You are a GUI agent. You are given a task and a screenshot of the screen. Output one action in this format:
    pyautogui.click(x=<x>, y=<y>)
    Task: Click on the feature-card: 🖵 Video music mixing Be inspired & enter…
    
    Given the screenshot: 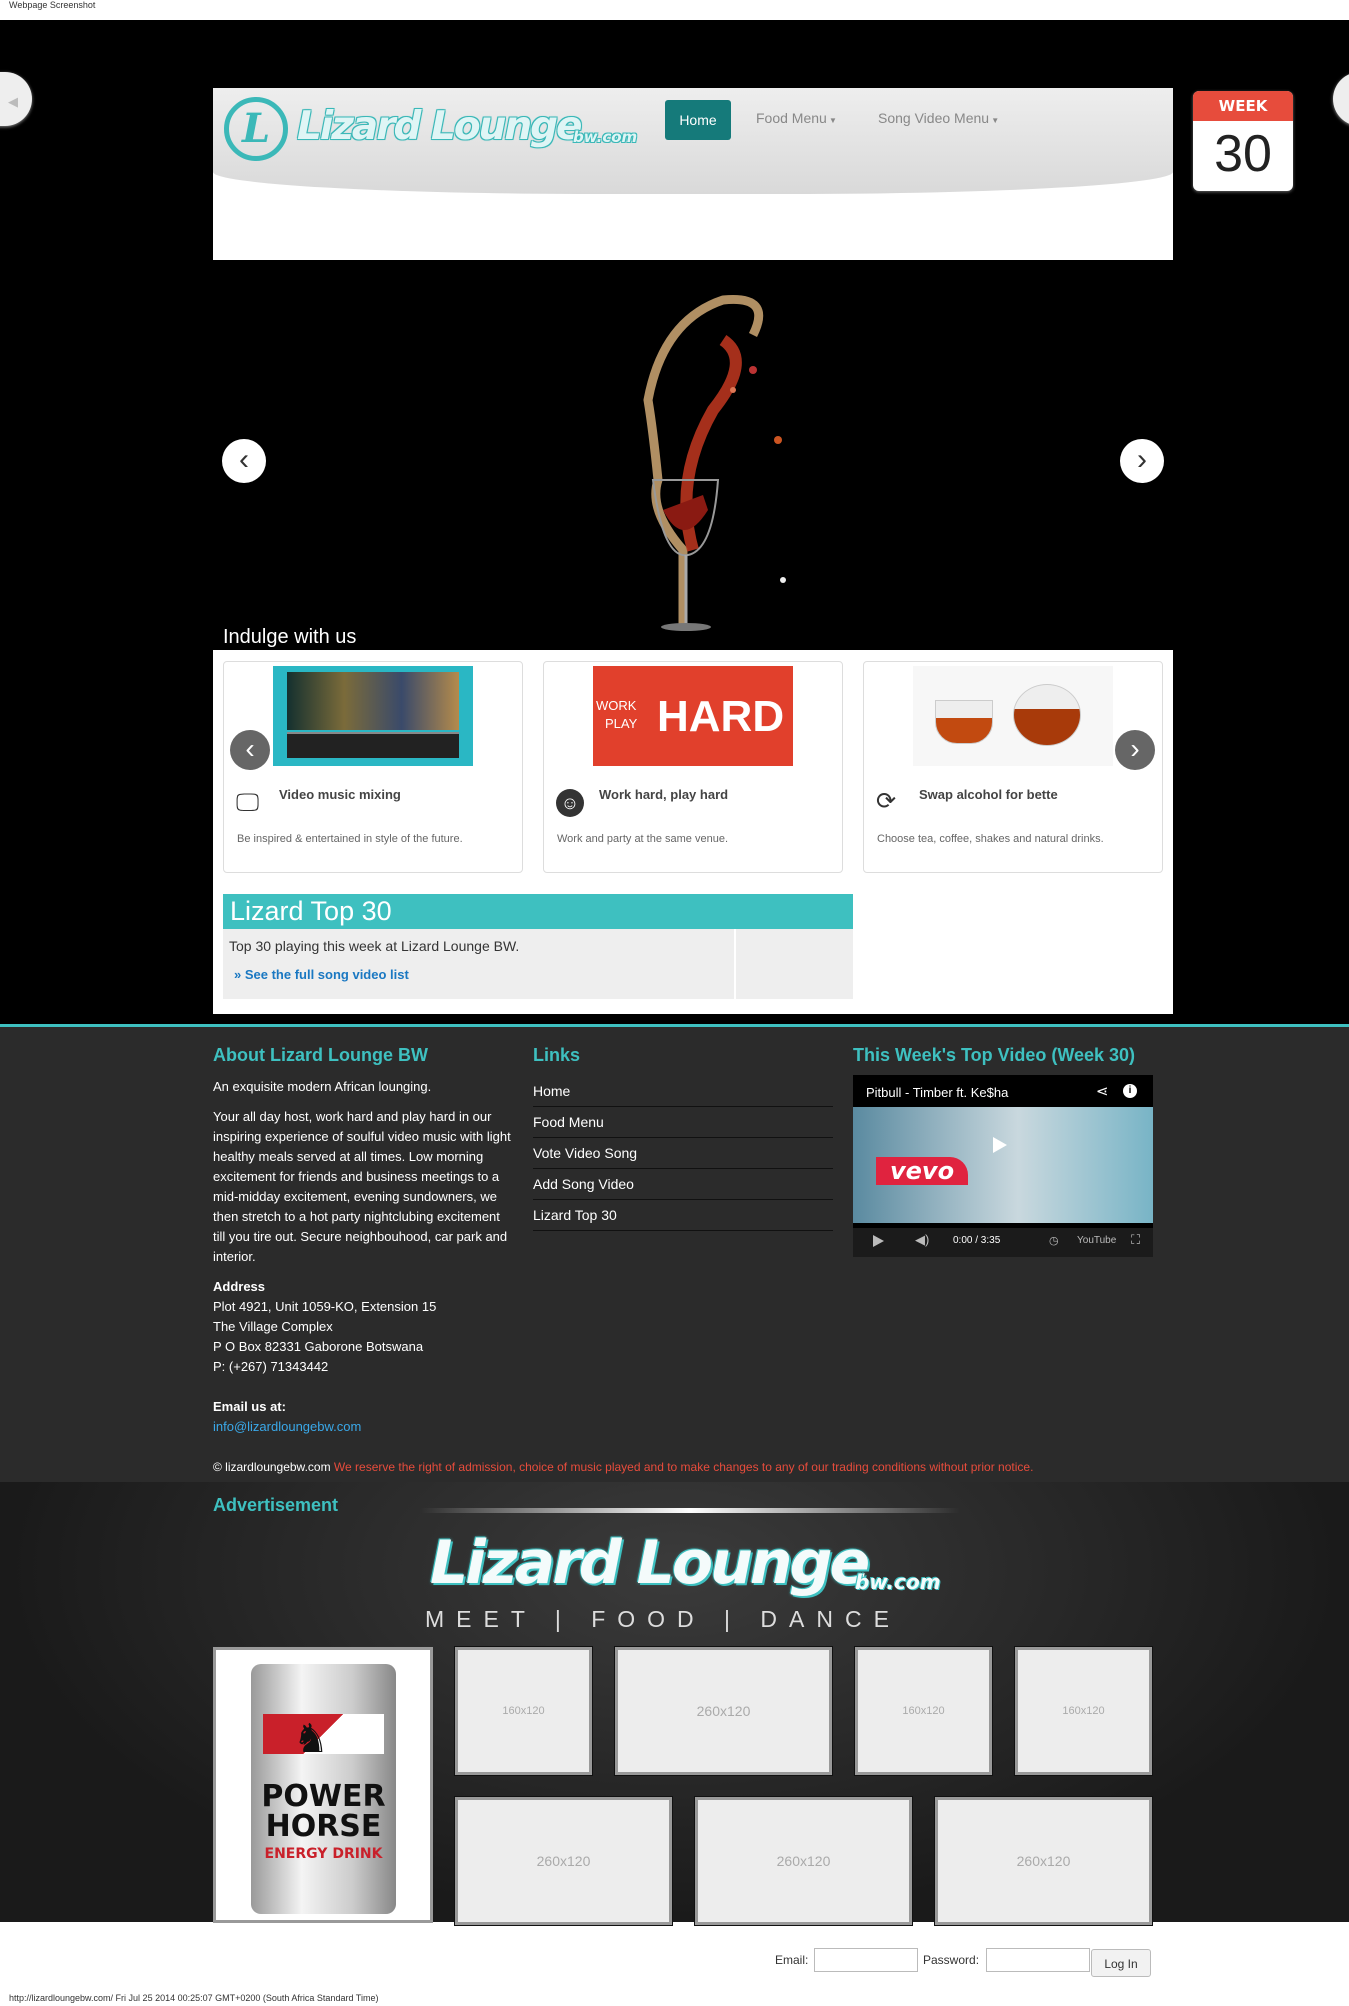 What is the action you would take?
    pyautogui.click(x=373, y=767)
    